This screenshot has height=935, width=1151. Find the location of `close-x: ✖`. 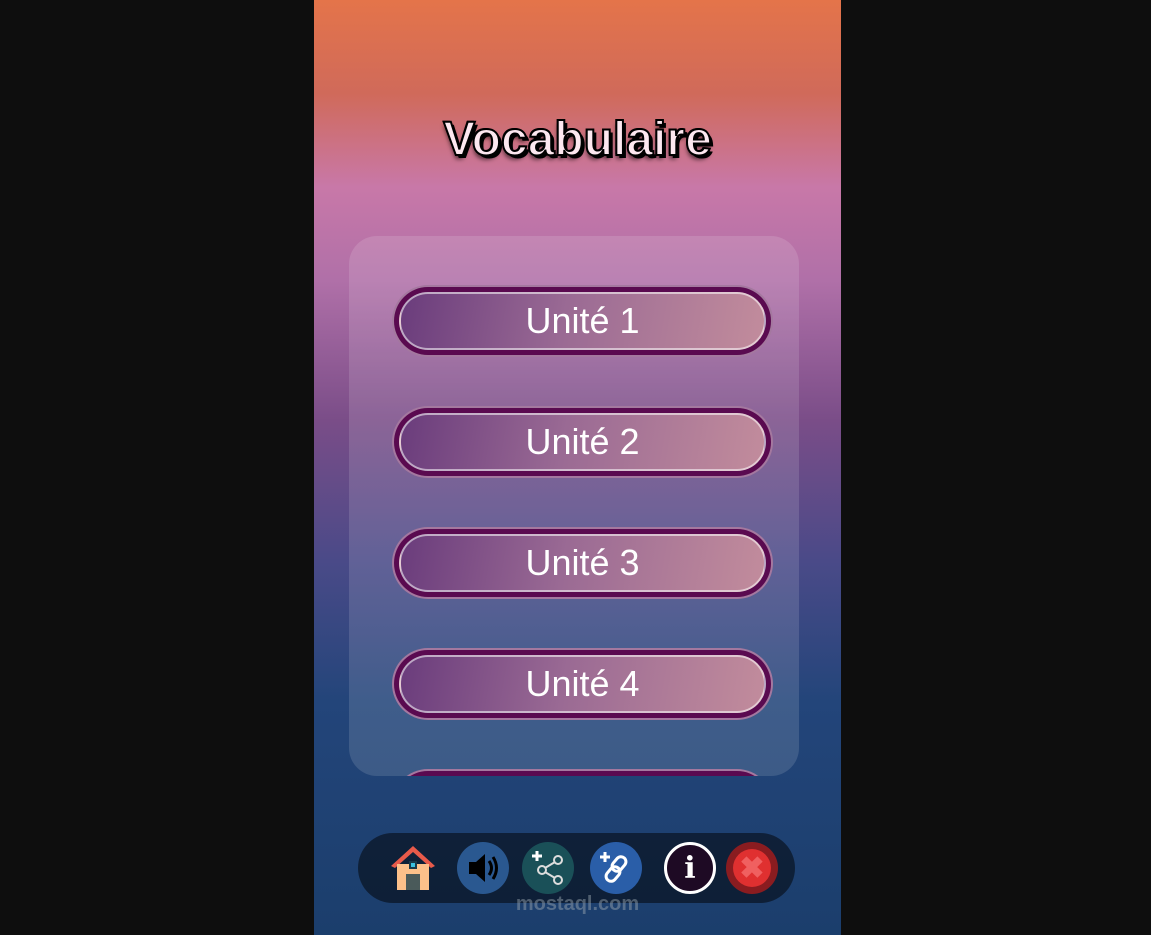

close-x: ✖ is located at coordinates (752, 868).